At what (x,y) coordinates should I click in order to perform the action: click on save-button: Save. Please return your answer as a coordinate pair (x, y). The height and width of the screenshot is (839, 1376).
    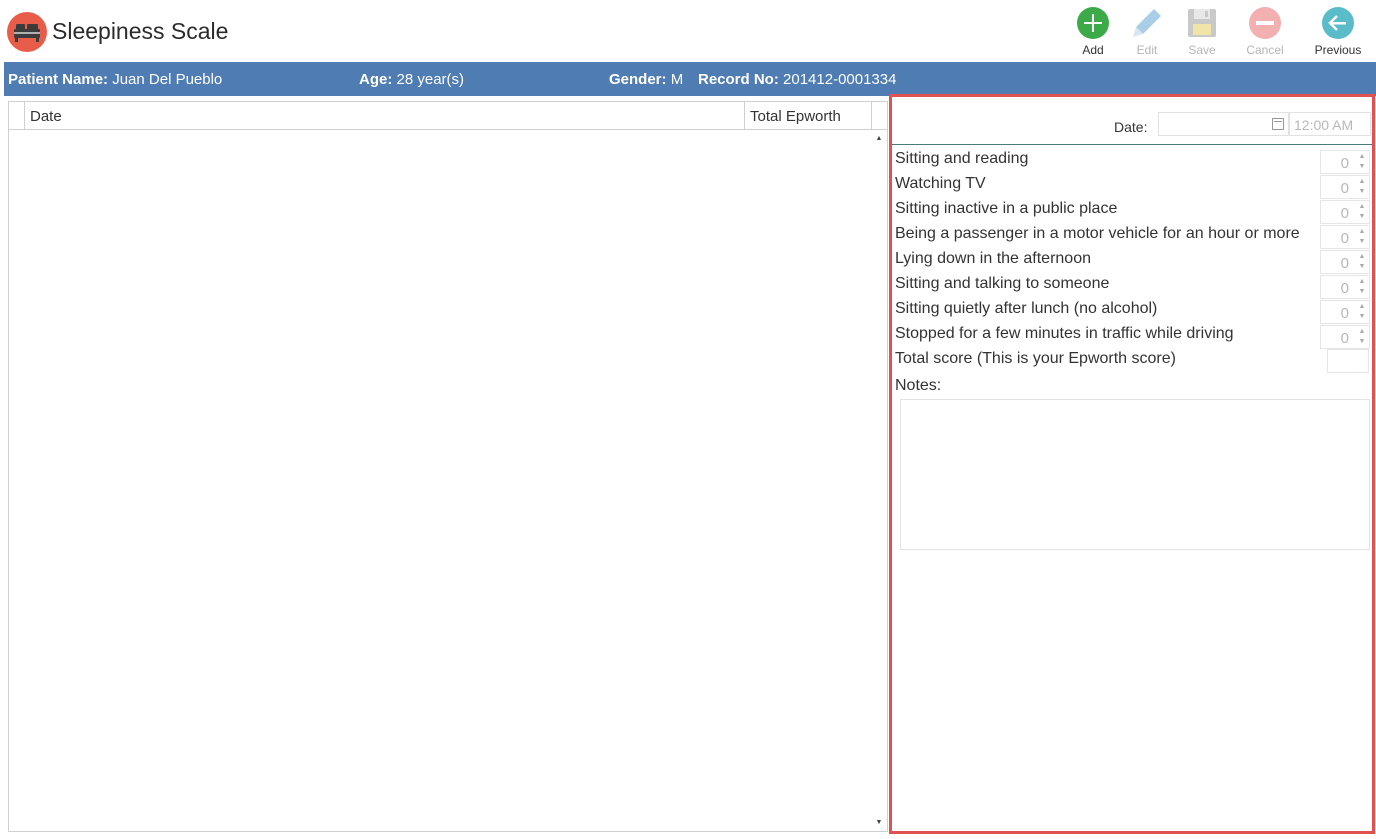
    Looking at the image, I should click on (1202, 32).